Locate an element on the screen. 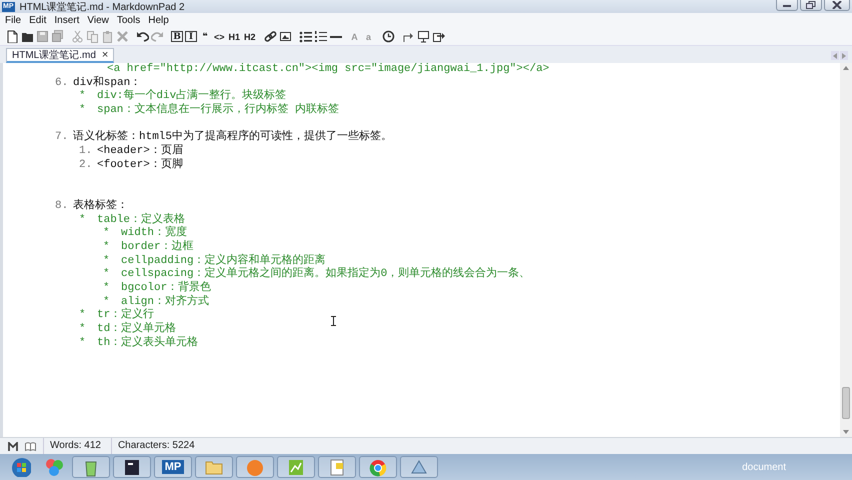  list-item-text: table：定义表格 is located at coordinates (141, 220).